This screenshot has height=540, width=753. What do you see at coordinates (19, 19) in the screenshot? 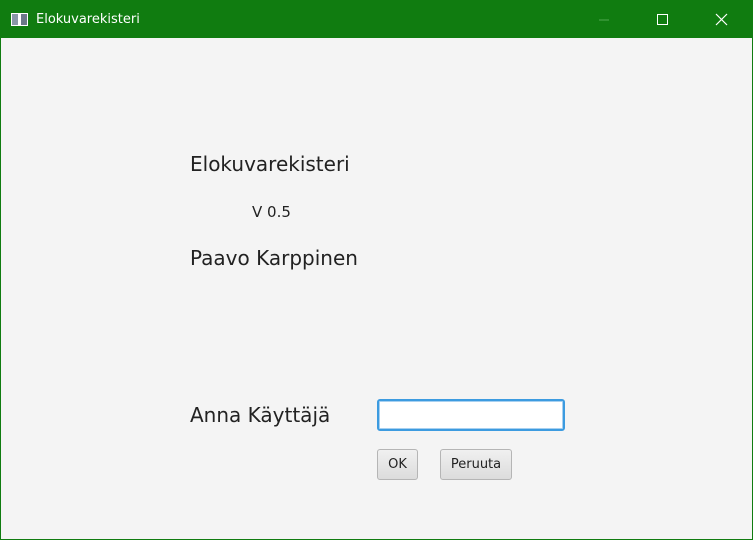
I see `app-icon` at bounding box center [19, 19].